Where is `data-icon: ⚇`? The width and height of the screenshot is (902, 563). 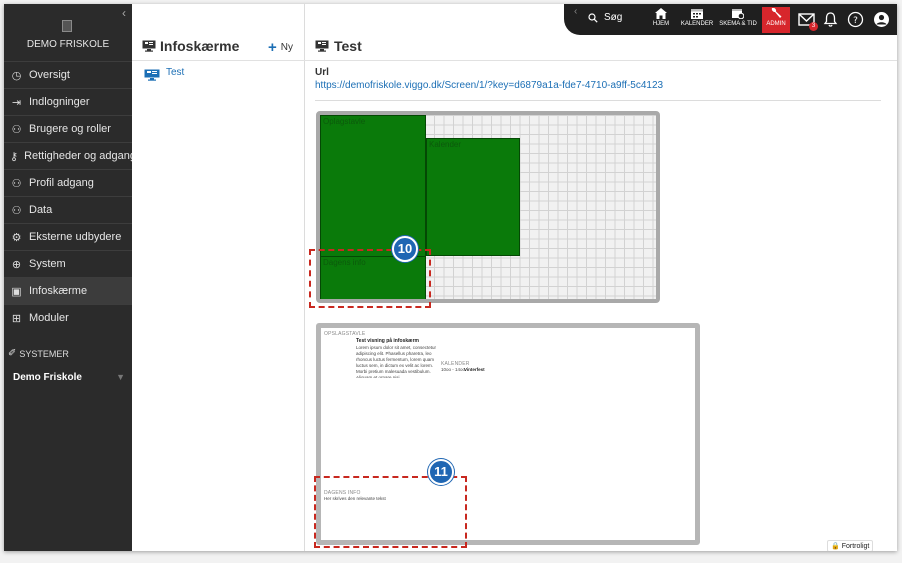 data-icon: ⚇ is located at coordinates (16, 210).